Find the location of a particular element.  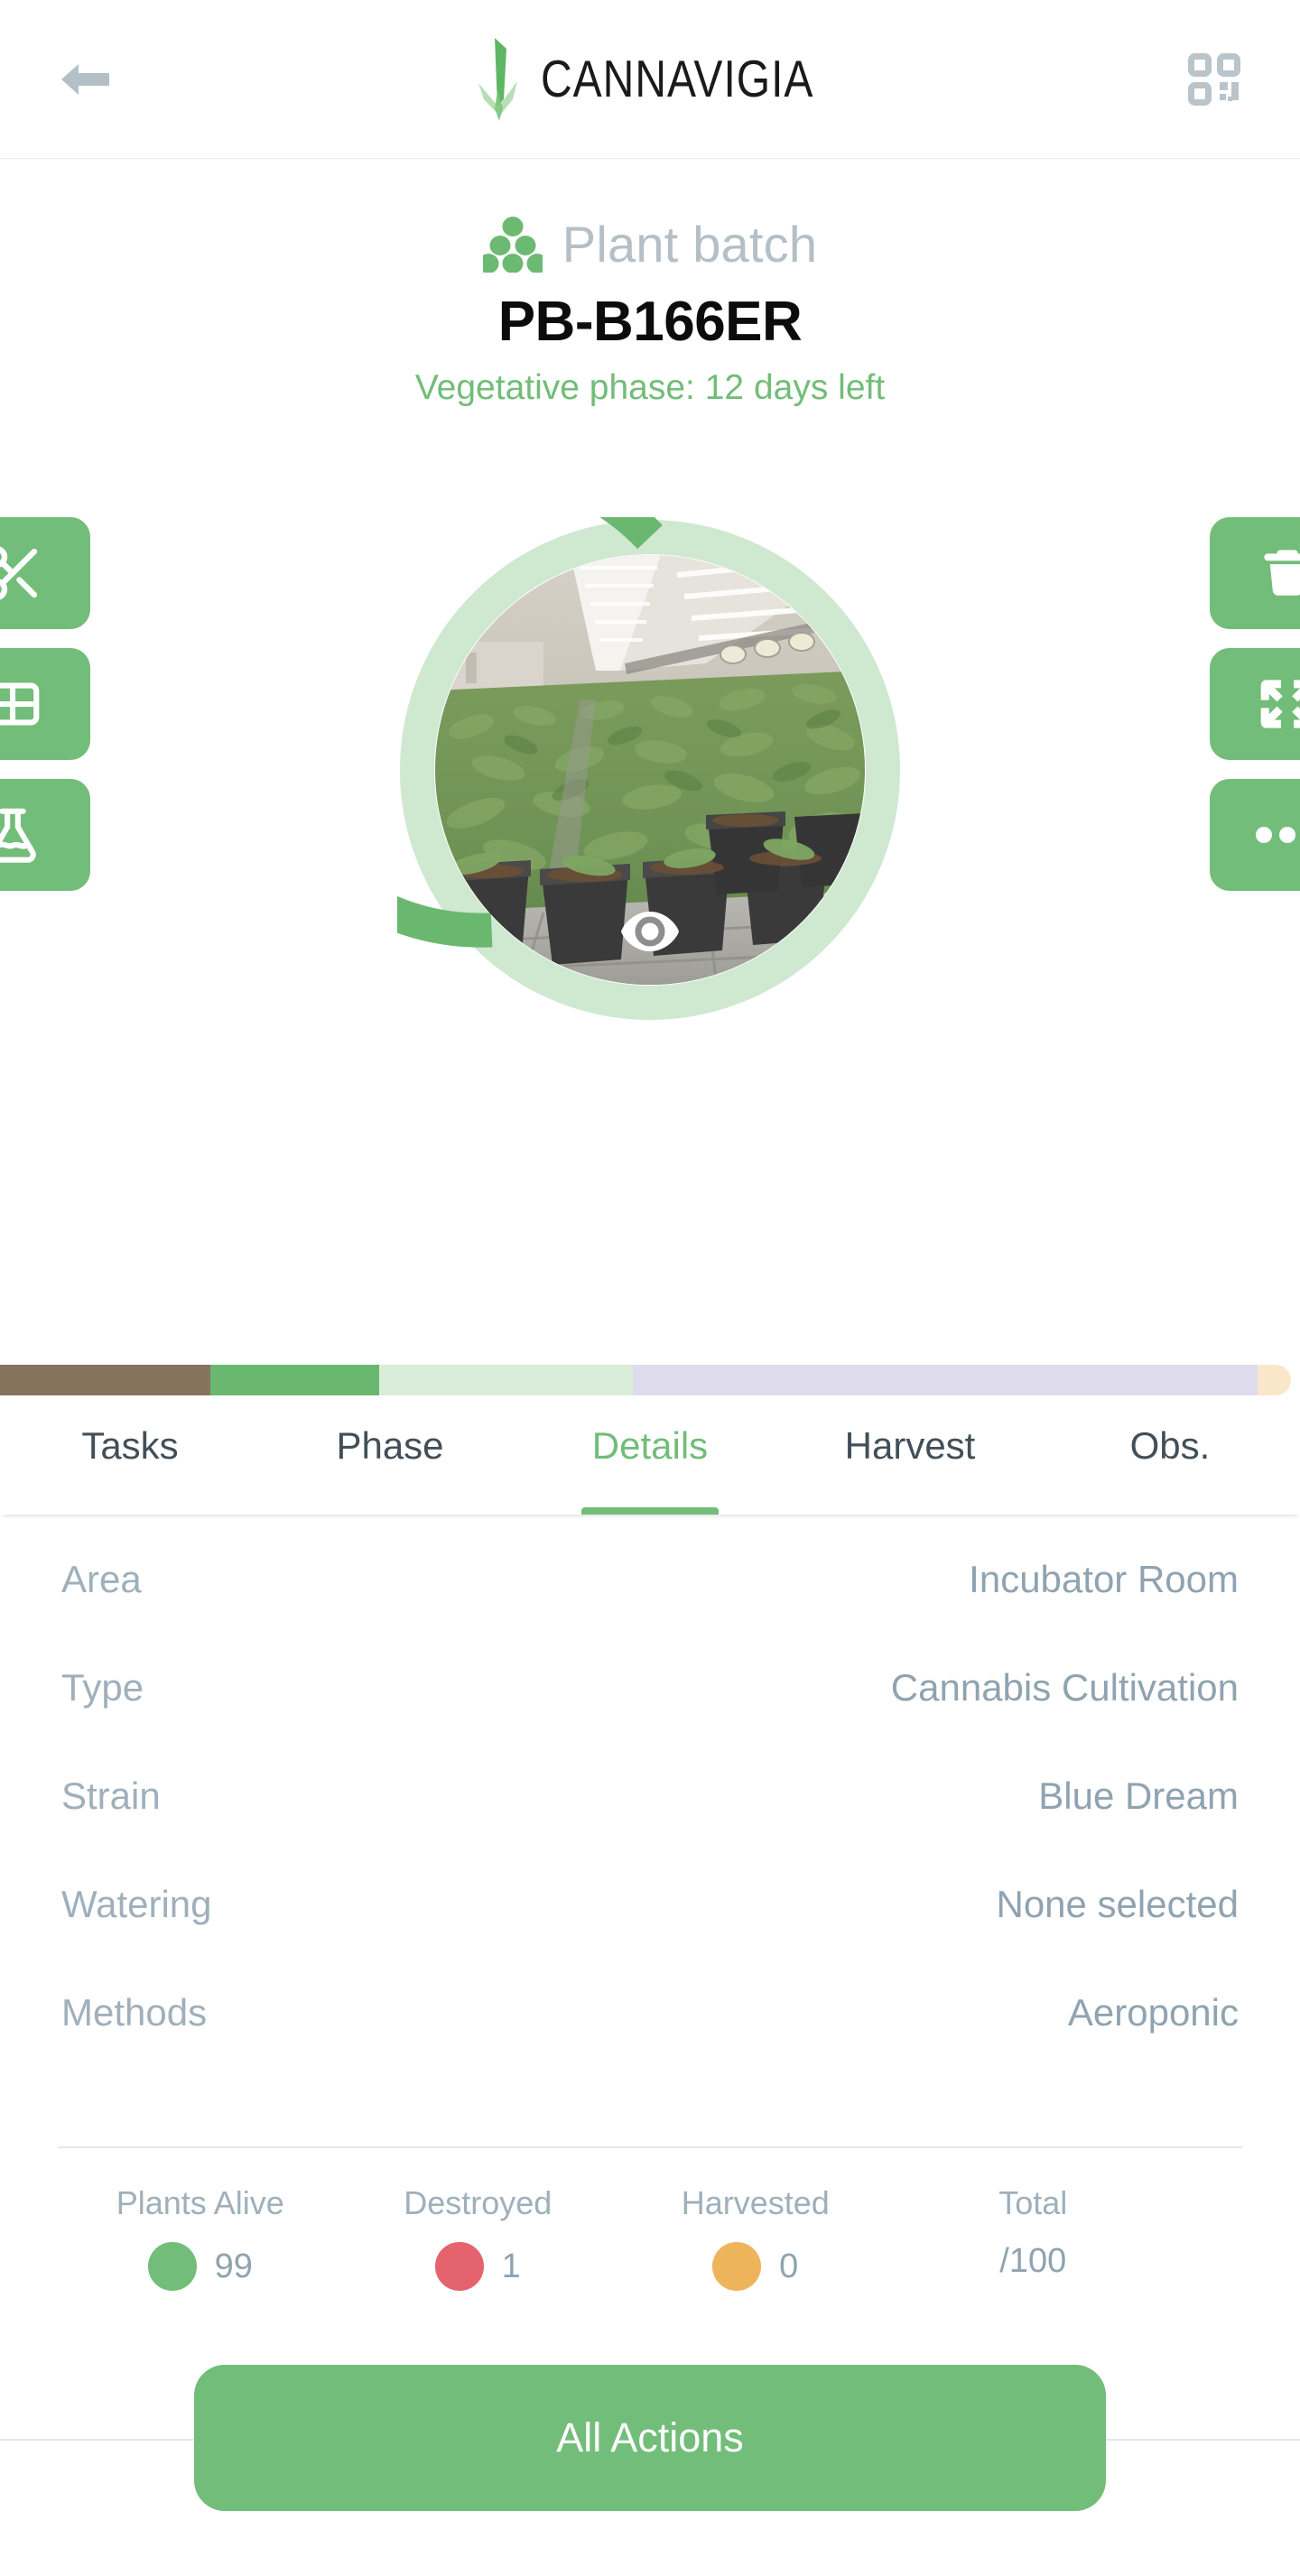

table-icon is located at coordinates (20, 704).